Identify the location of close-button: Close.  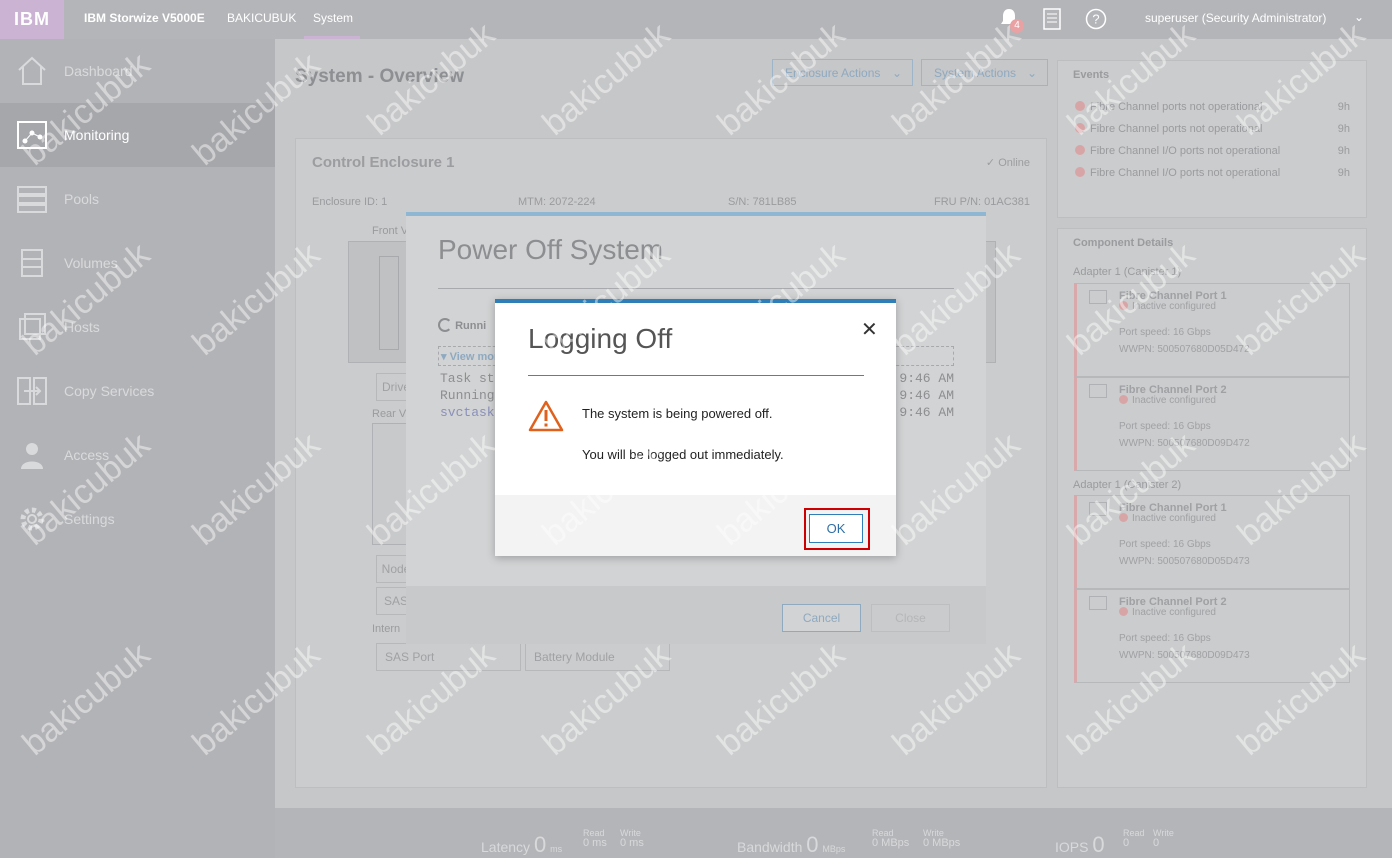
(910, 618).